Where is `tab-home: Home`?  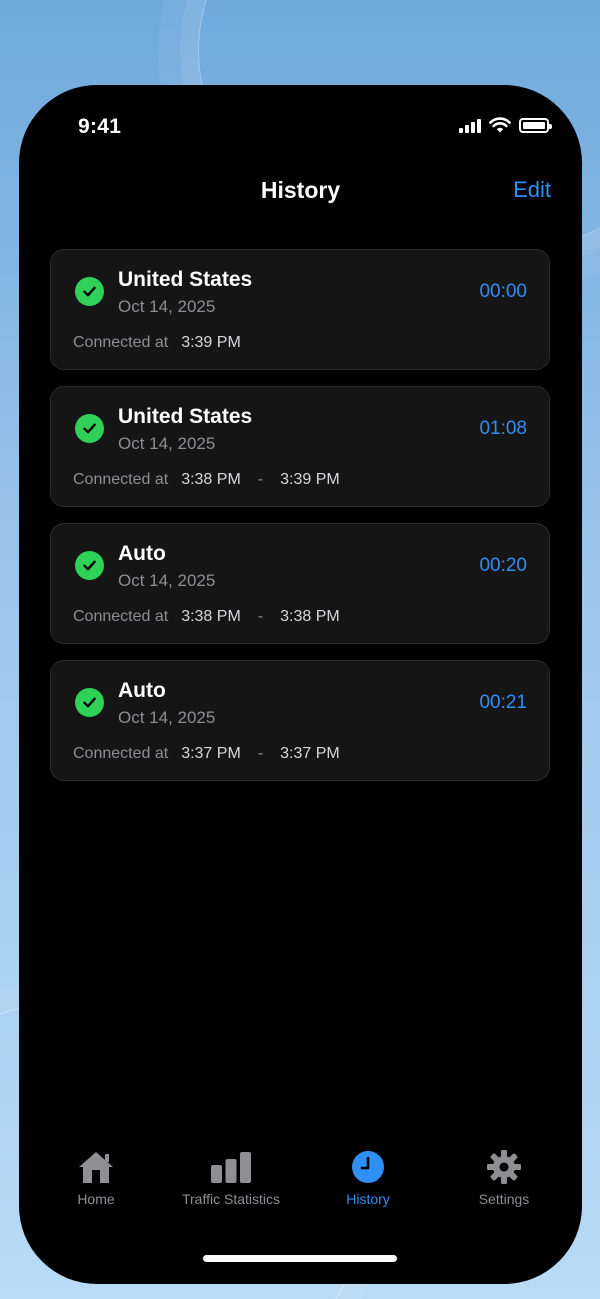 tab-home: Home is located at coordinates (96, 1178).